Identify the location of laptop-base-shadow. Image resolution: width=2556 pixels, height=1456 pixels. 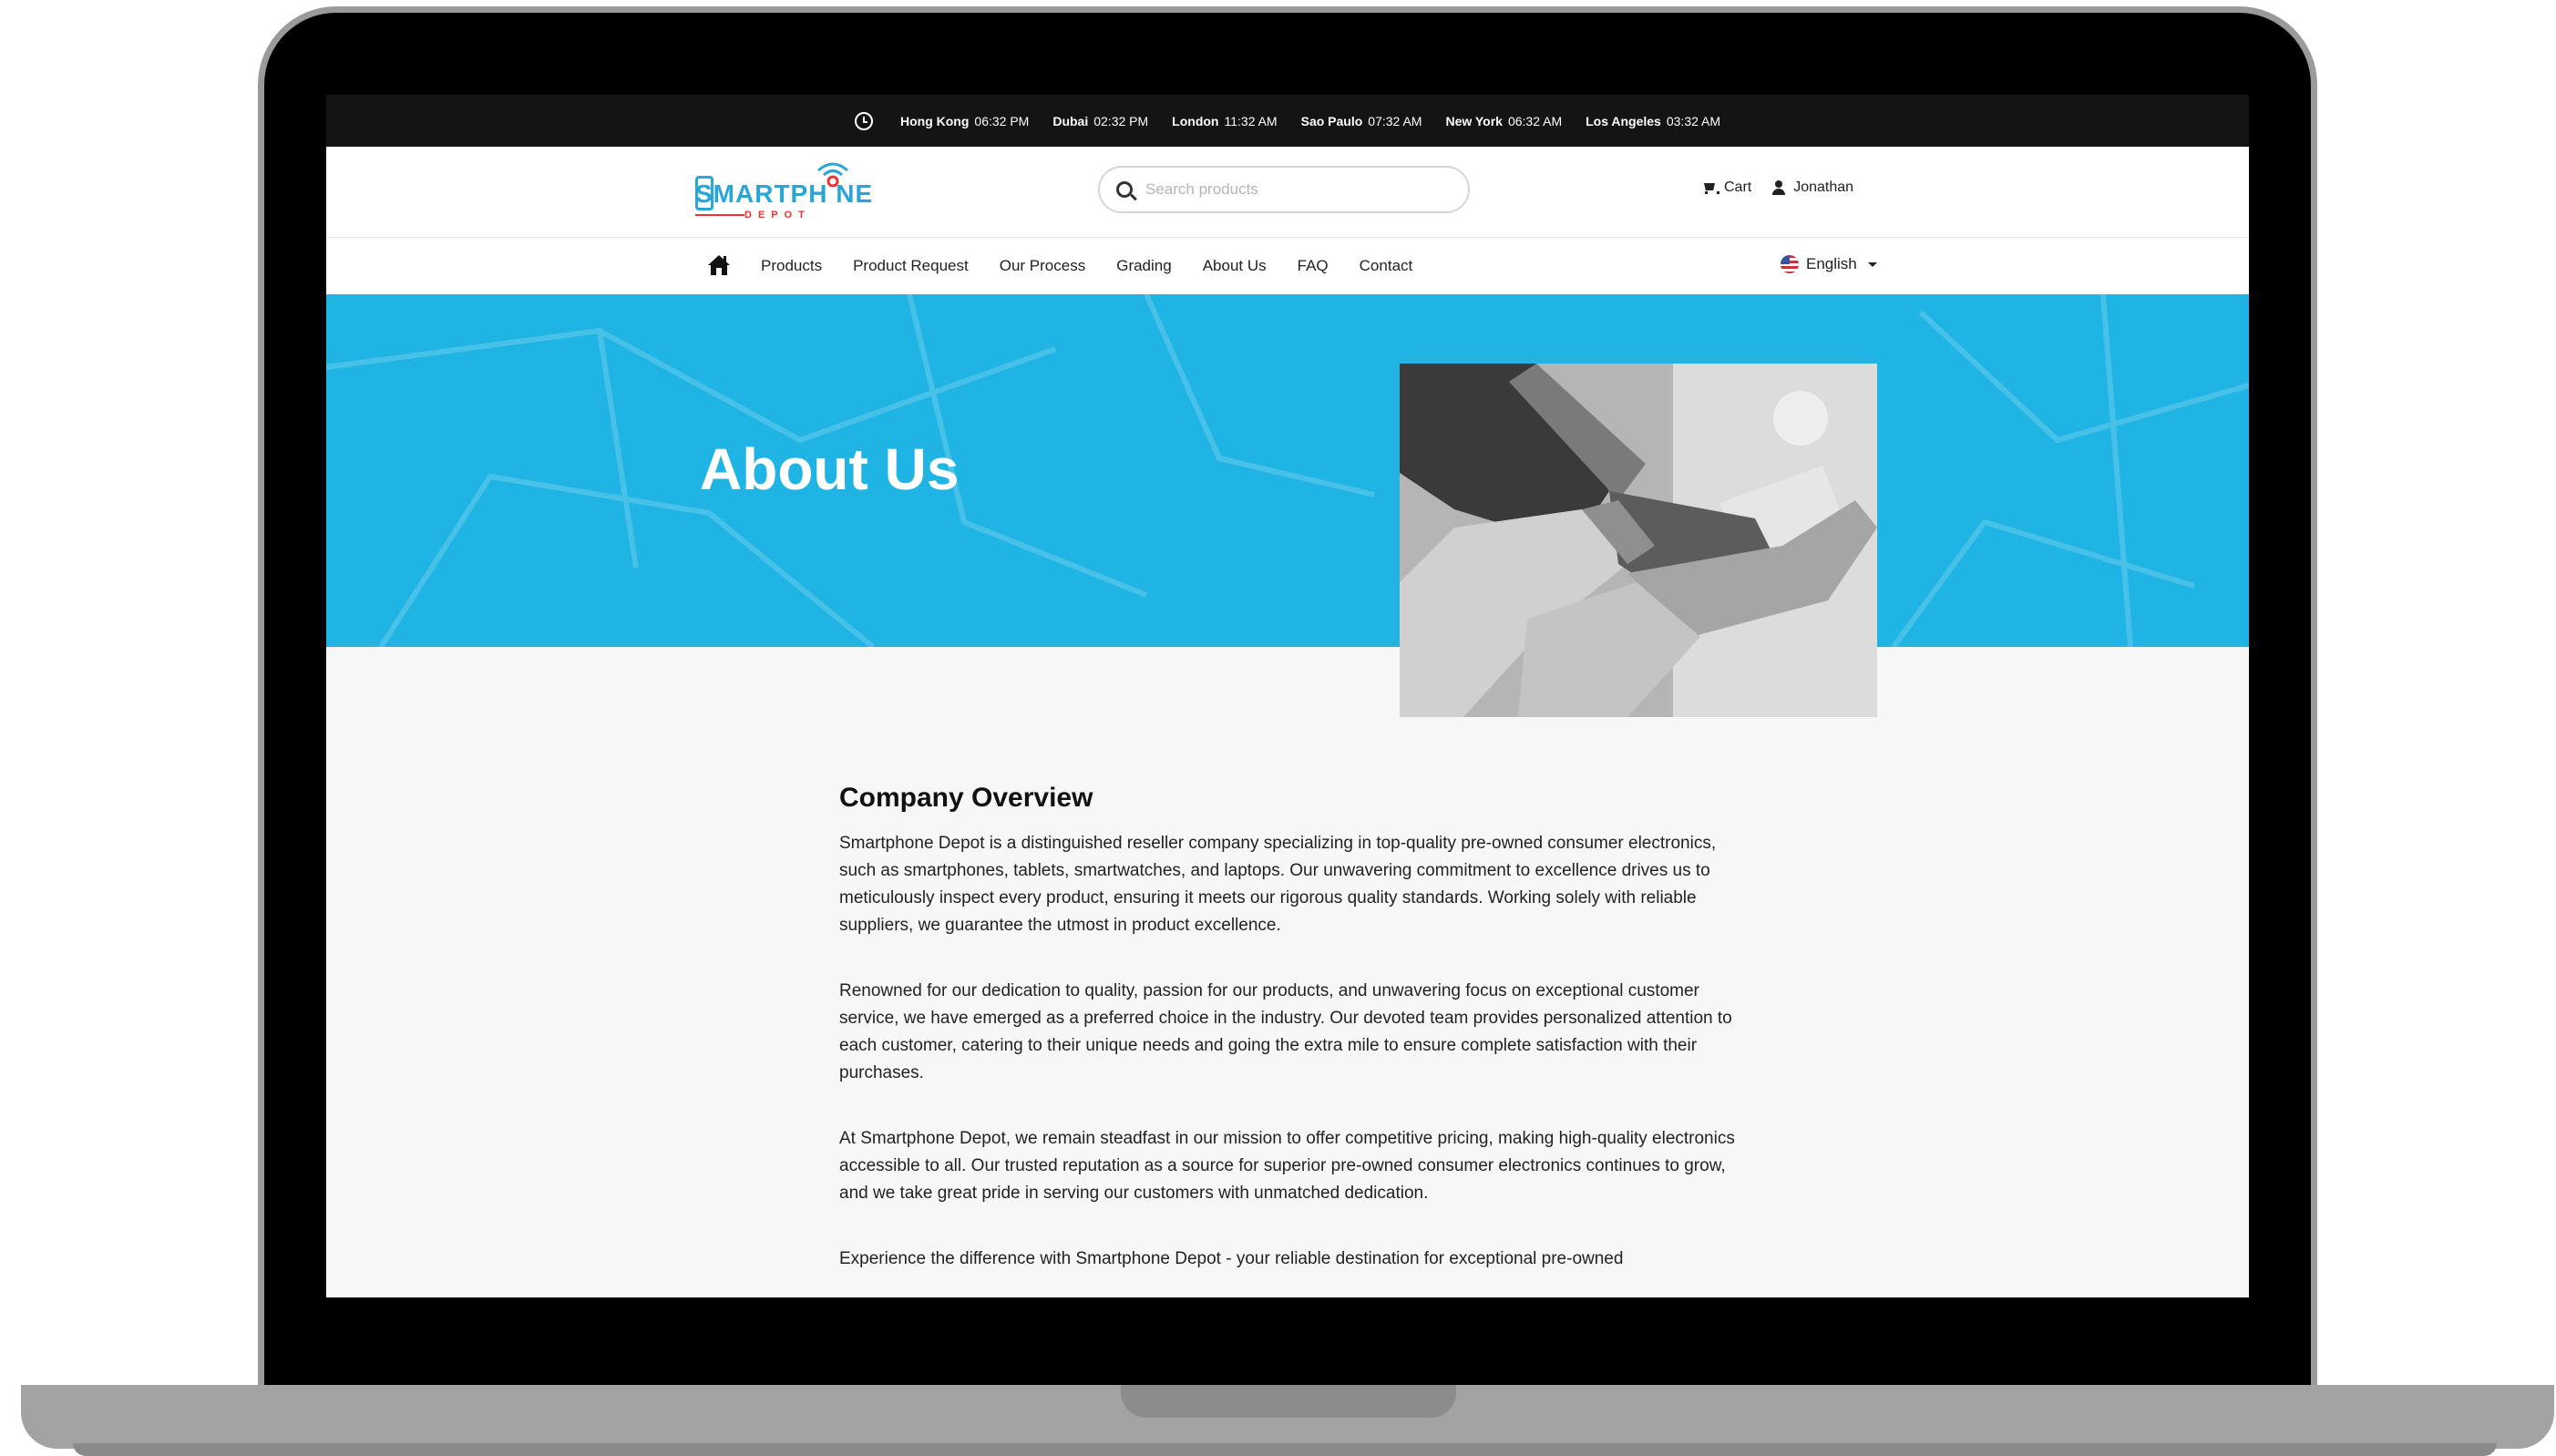
(1285, 1449).